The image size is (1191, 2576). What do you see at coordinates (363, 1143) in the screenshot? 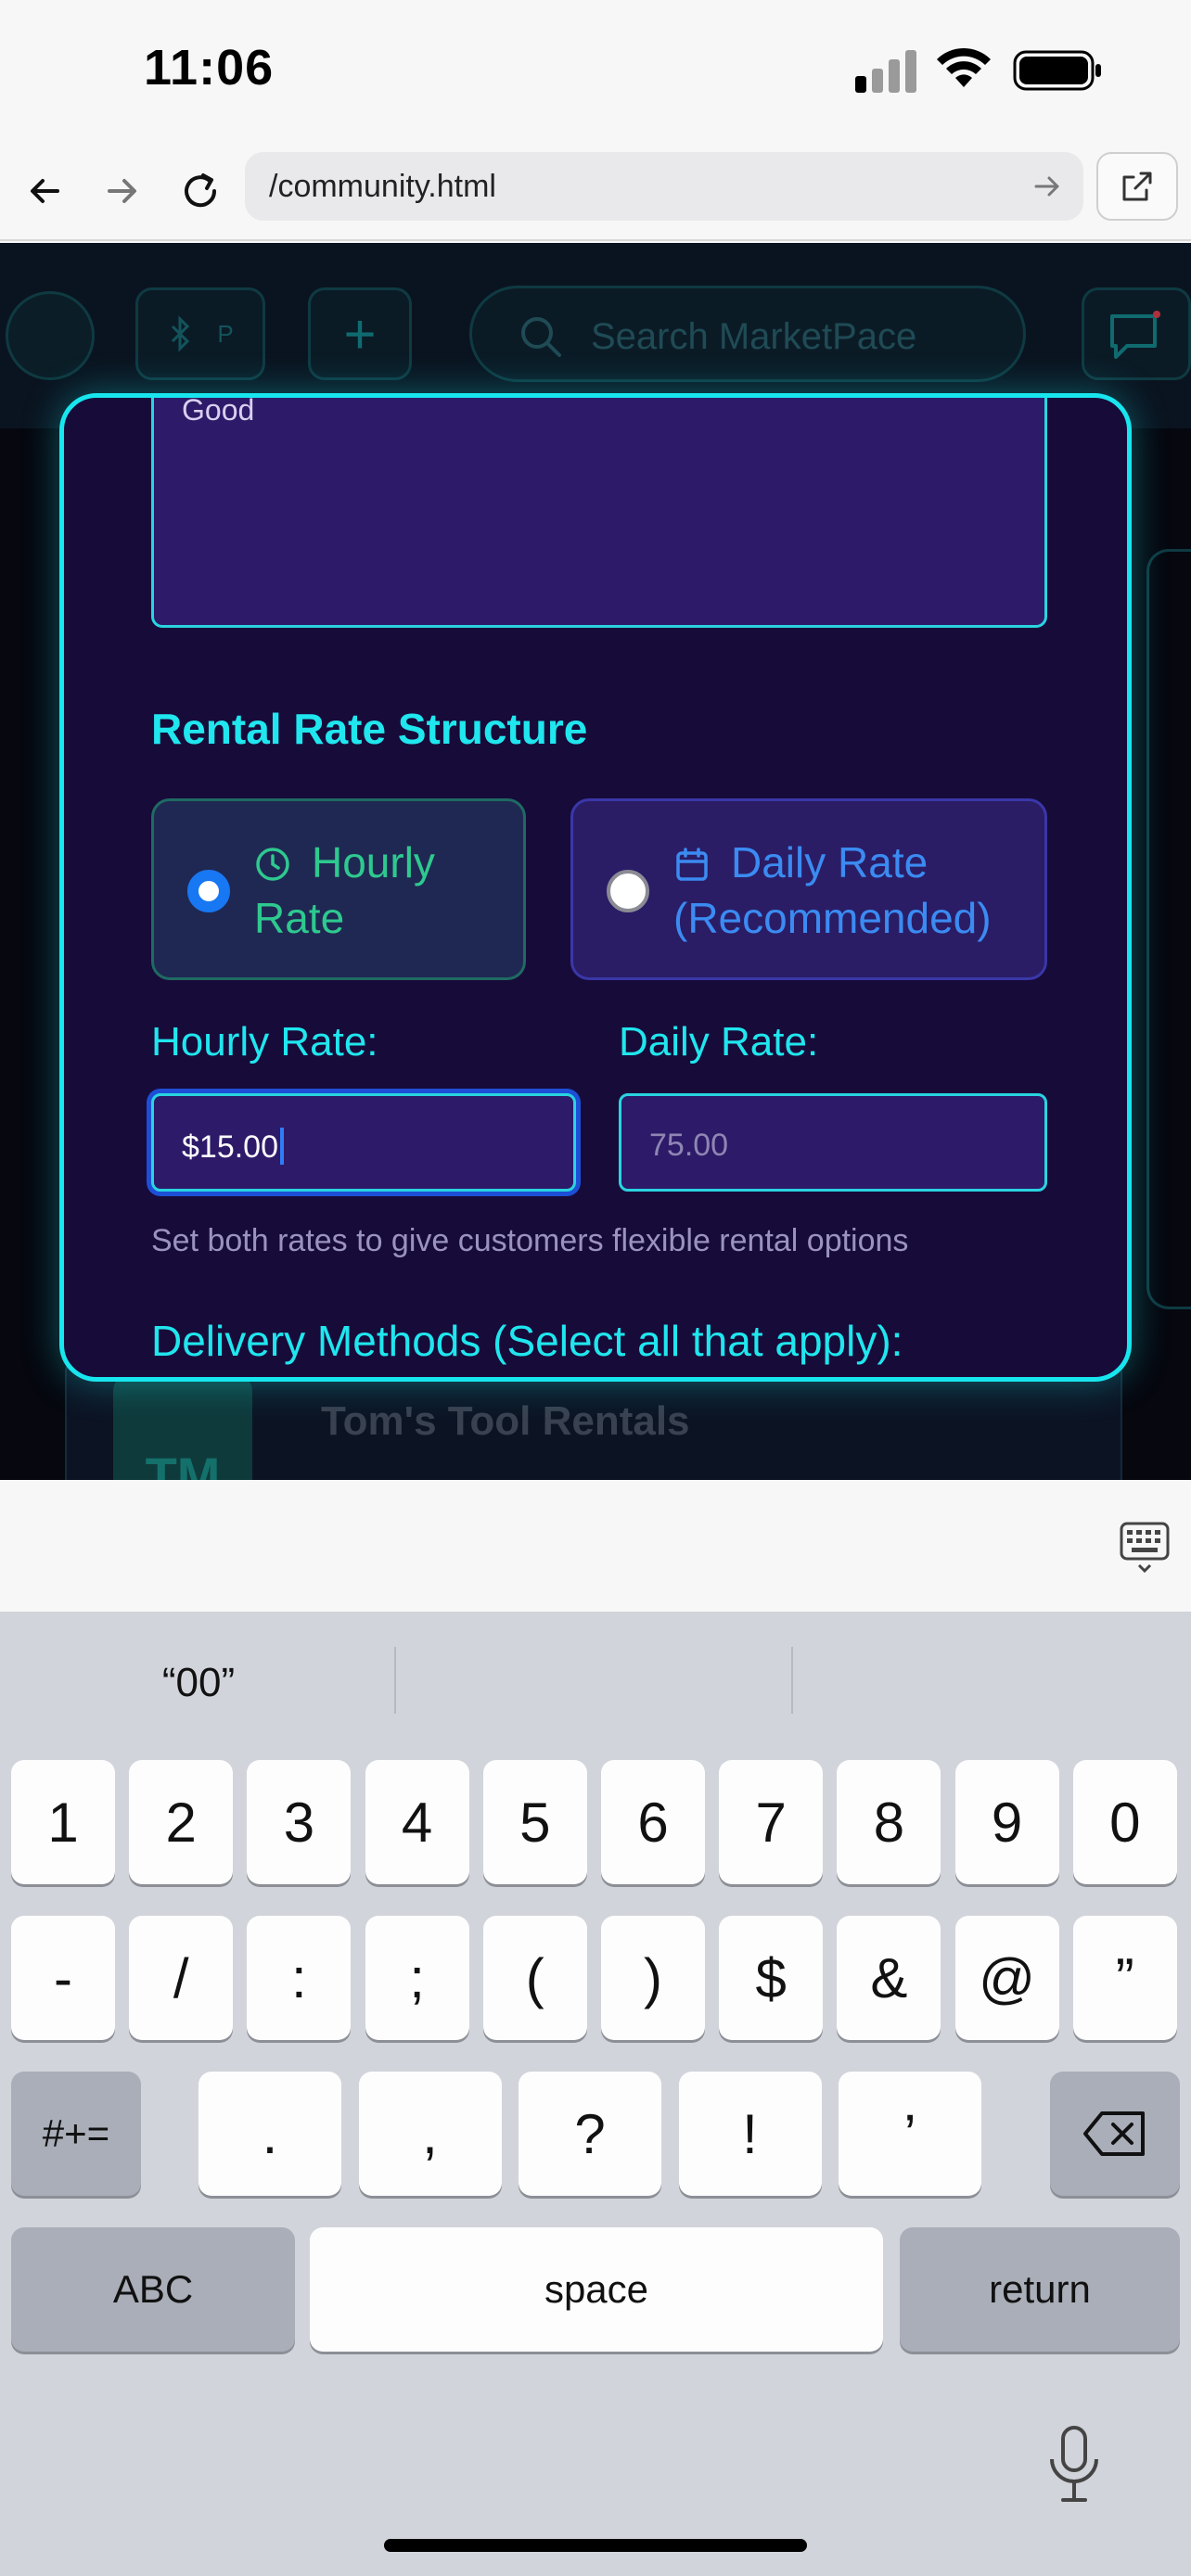
I see `hourly-rate-input: $15.00` at bounding box center [363, 1143].